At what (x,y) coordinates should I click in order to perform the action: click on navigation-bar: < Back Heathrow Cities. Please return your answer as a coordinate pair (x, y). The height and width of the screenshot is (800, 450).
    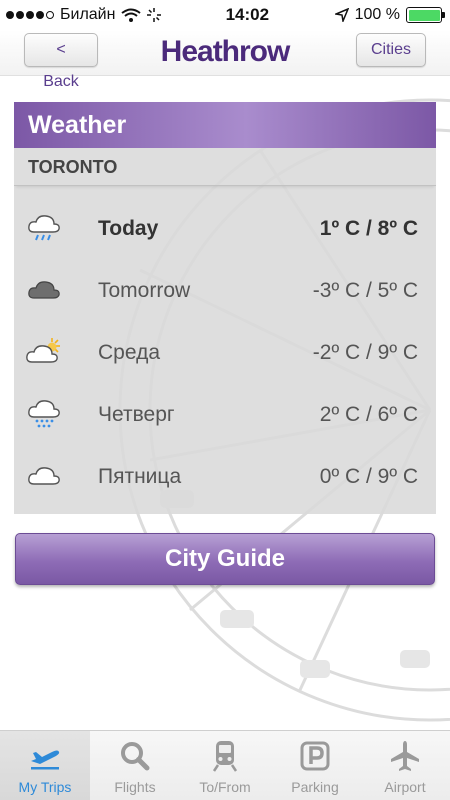
    Looking at the image, I should click on (225, 60).